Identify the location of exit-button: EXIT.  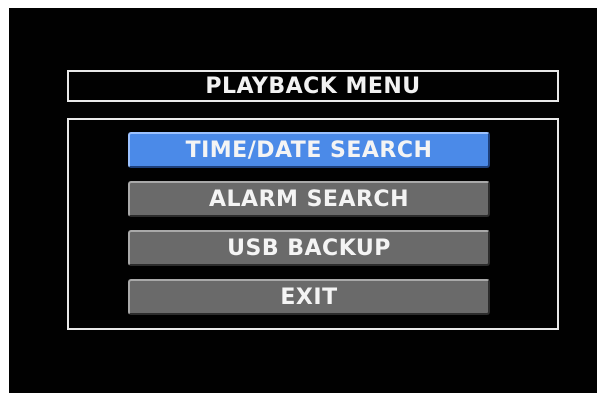
(309, 297).